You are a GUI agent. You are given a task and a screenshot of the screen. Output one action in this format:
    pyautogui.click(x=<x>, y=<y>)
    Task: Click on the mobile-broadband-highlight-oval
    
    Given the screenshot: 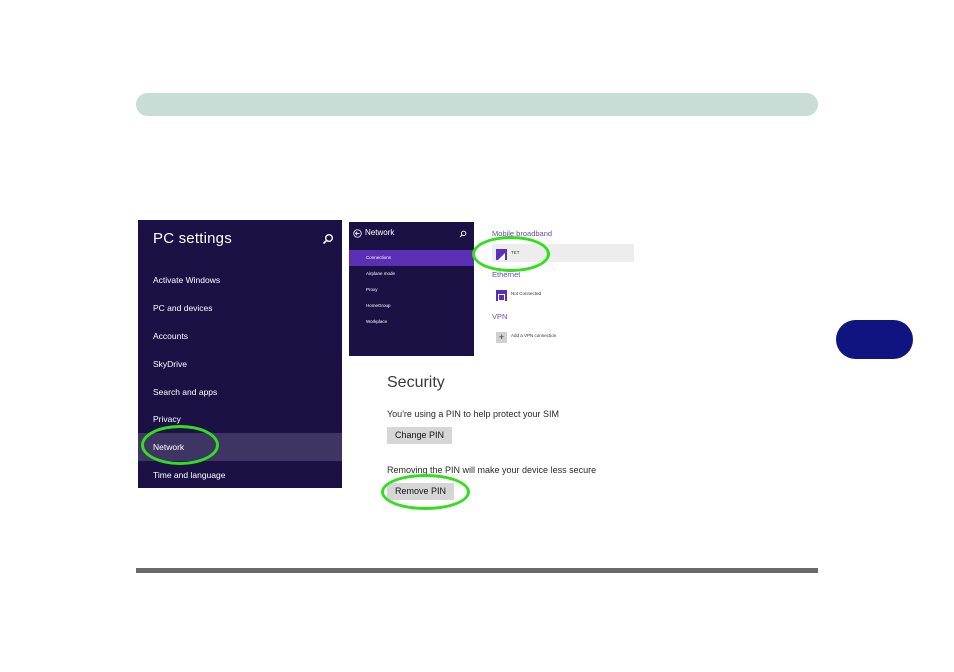 What is the action you would take?
    pyautogui.click(x=511, y=254)
    